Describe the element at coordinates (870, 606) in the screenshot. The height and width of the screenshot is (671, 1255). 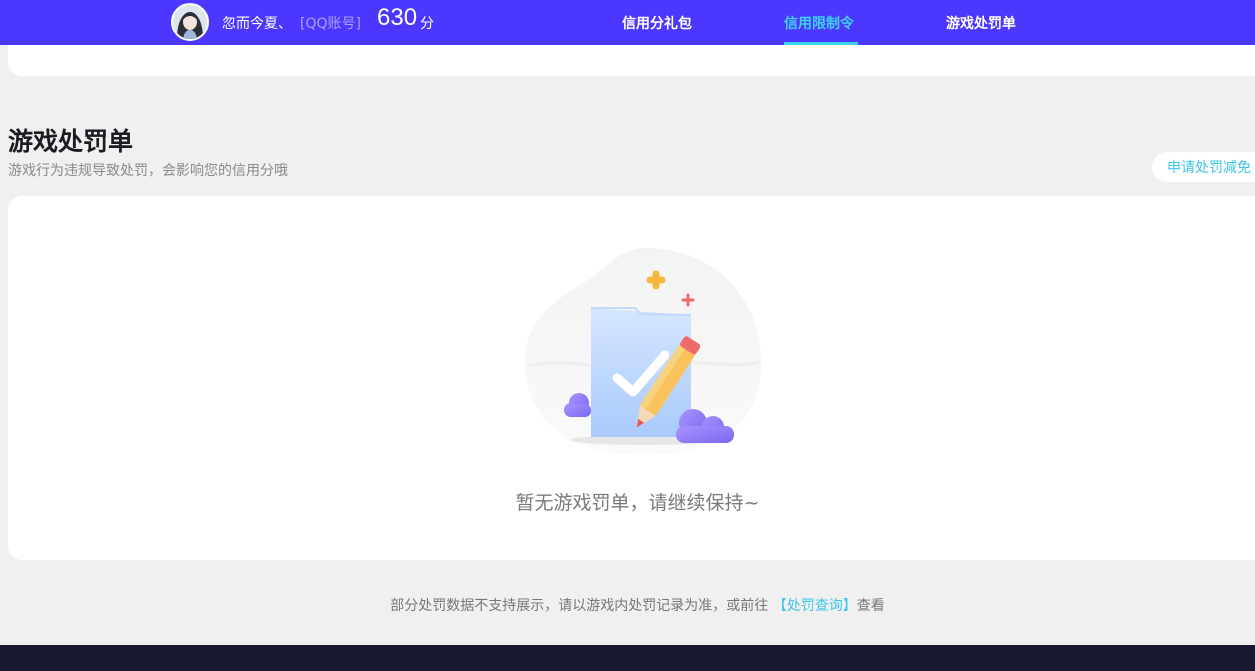
I see `footnote-suffix: 查看` at that location.